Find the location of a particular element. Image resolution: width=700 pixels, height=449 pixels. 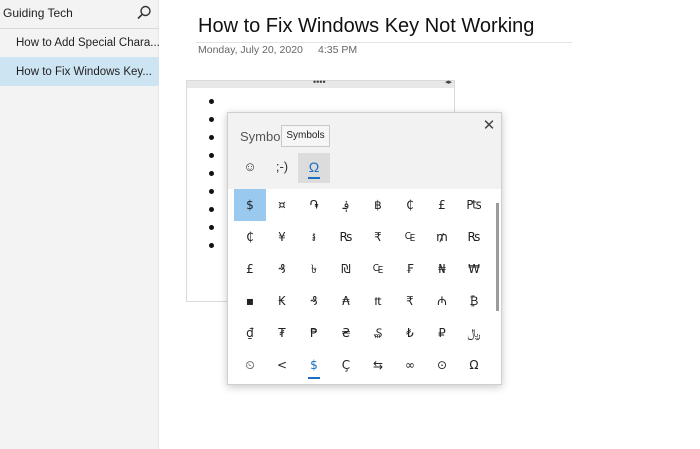

symbol-cell: ₫ is located at coordinates (250, 333).